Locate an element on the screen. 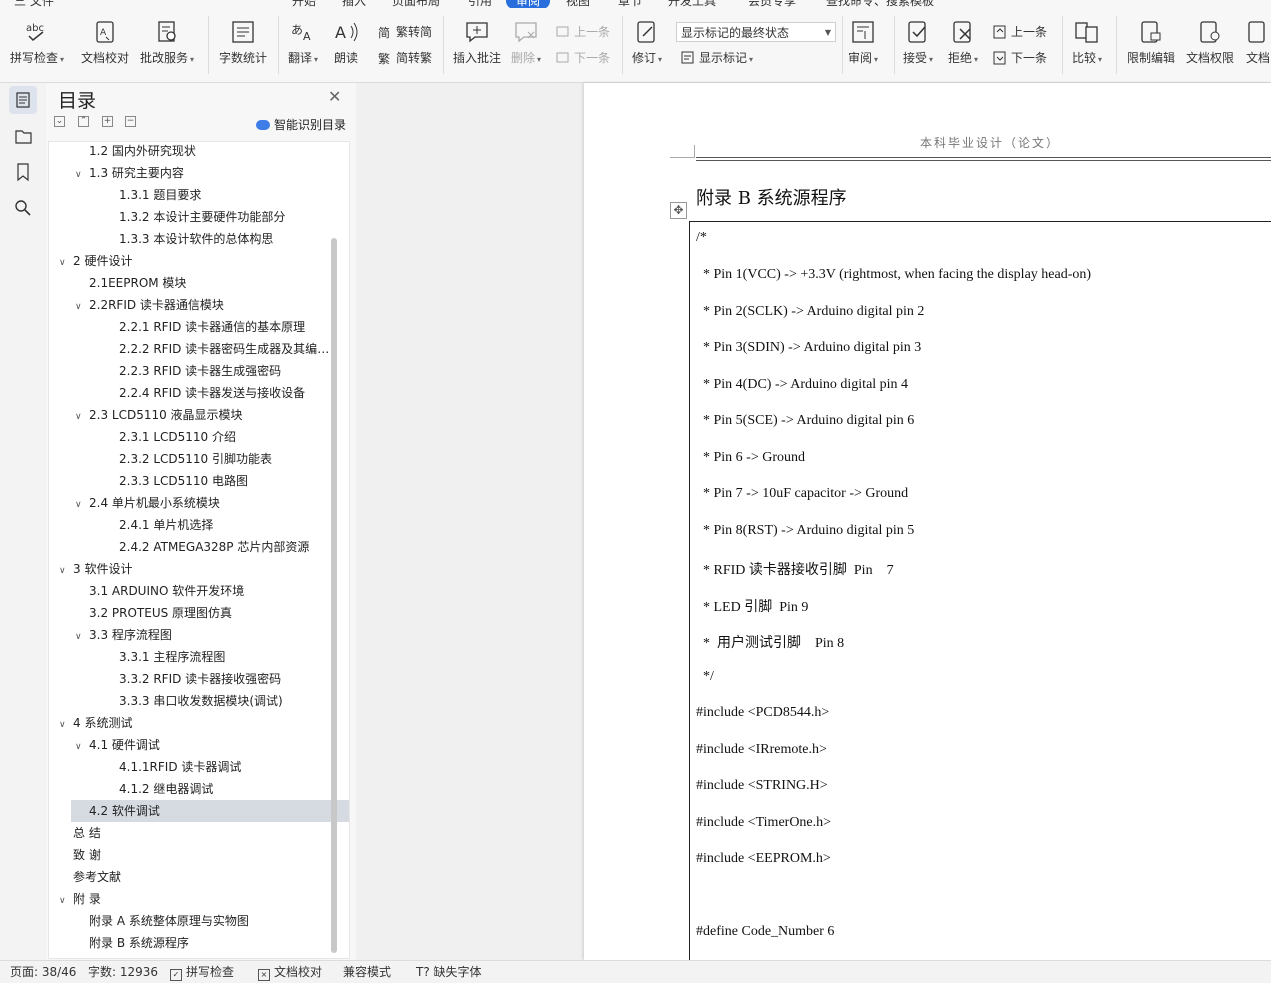 This screenshot has height=983, width=1271. doc-proof-status: × 文档校对 is located at coordinates (290, 972).